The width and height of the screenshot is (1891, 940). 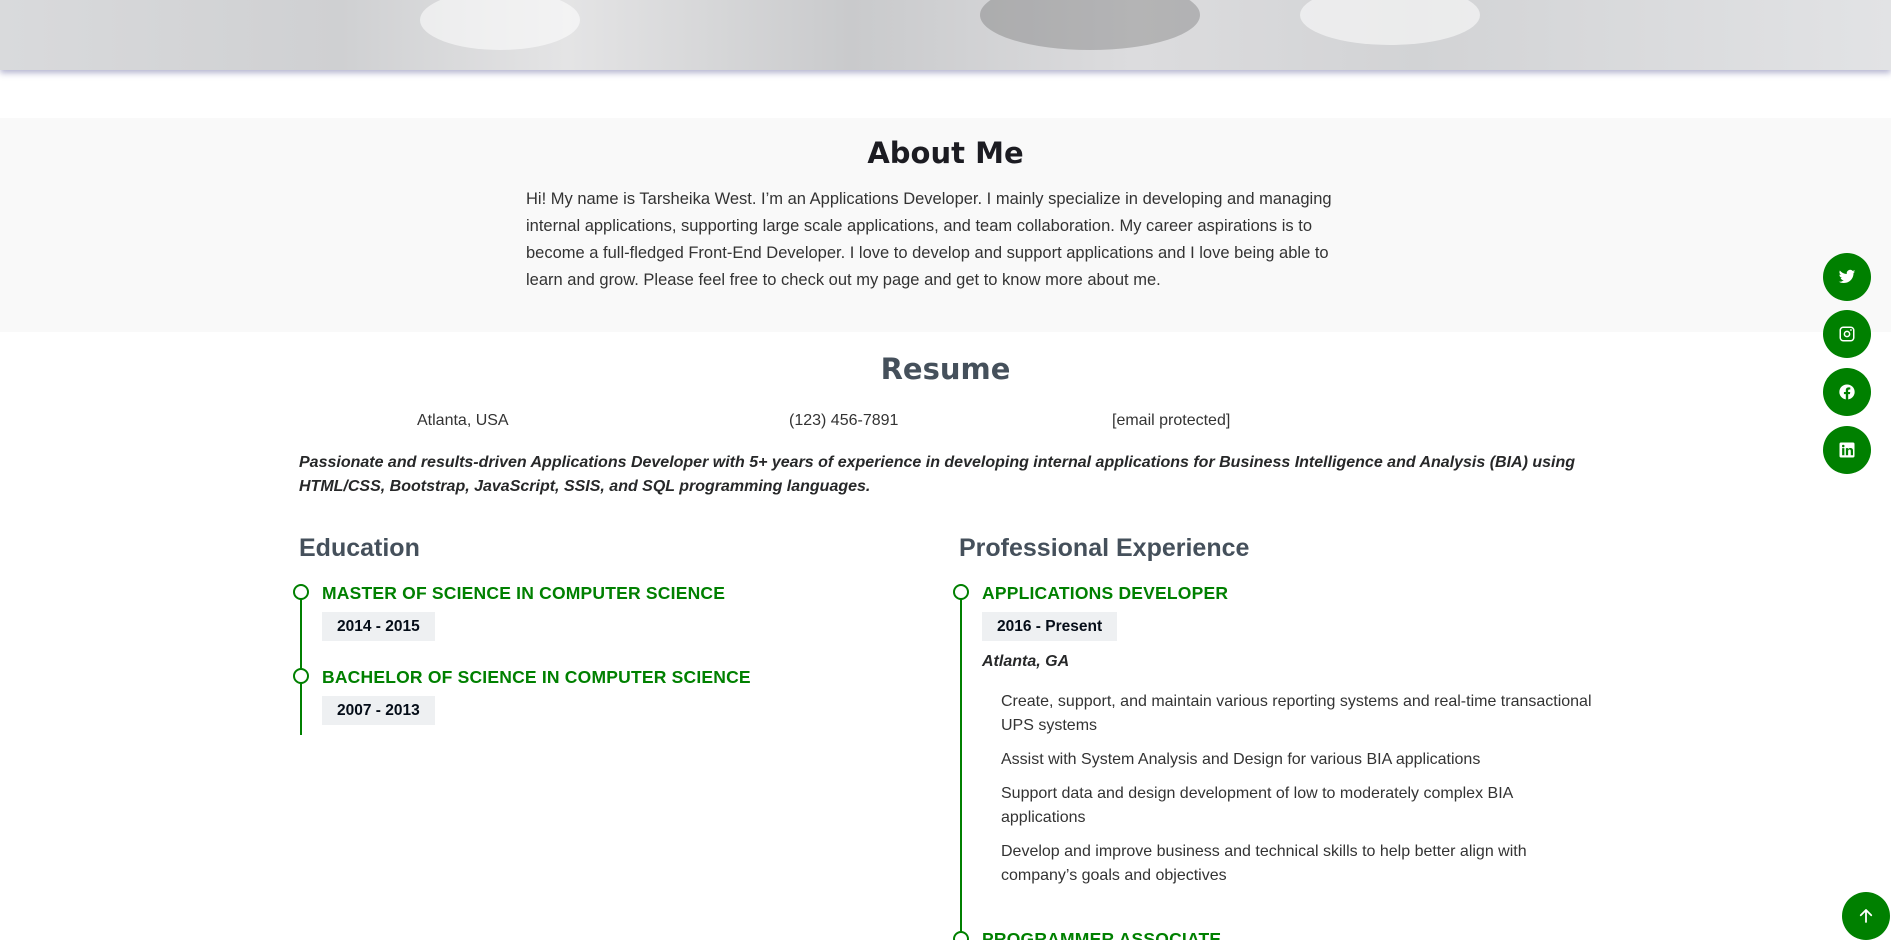 I want to click on experience-item-dates: 2016 - Present, so click(x=1050, y=626).